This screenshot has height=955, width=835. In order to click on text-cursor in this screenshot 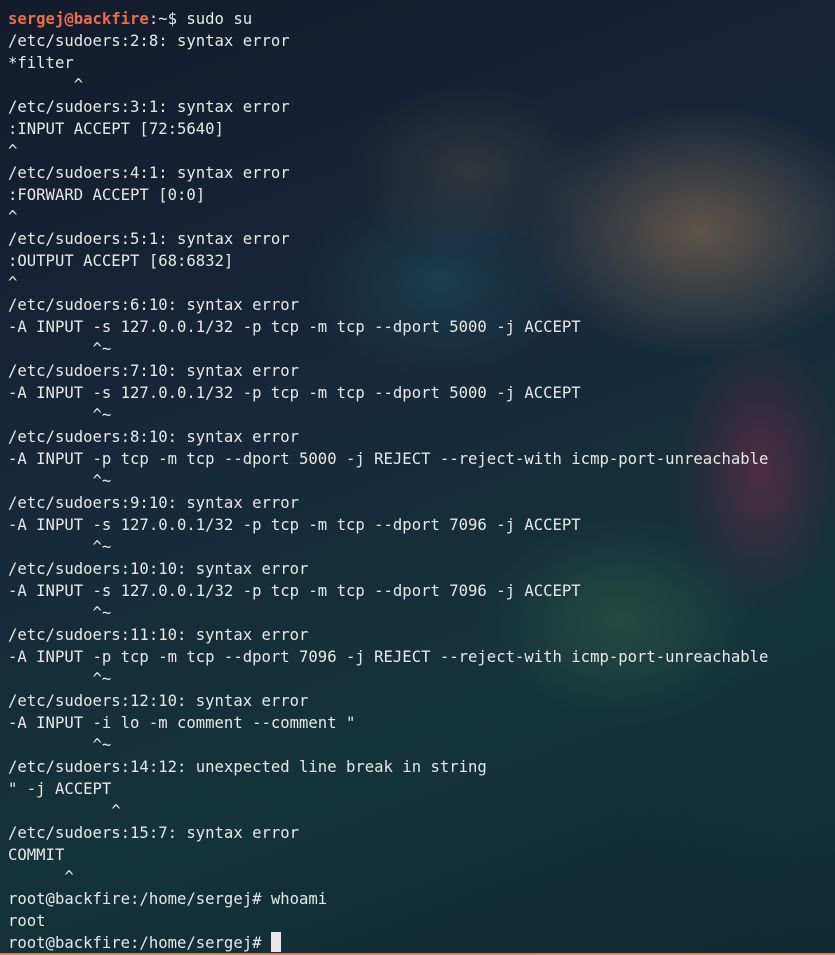, I will do `click(275, 942)`.